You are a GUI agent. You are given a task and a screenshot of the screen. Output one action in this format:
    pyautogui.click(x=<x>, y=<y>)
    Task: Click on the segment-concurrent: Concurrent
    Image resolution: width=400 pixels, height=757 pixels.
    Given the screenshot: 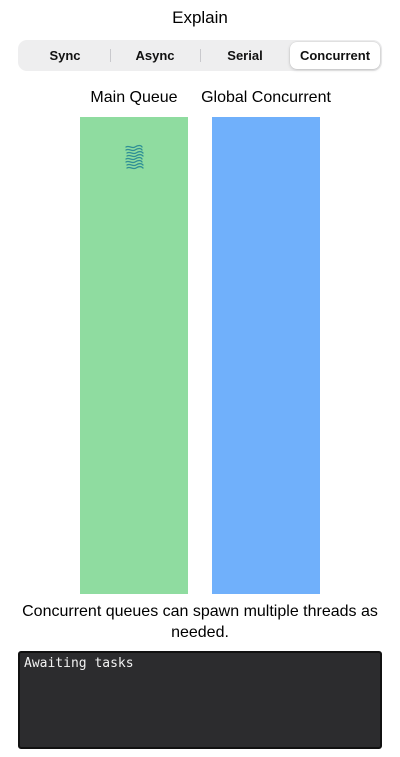 What is the action you would take?
    pyautogui.click(x=335, y=55)
    